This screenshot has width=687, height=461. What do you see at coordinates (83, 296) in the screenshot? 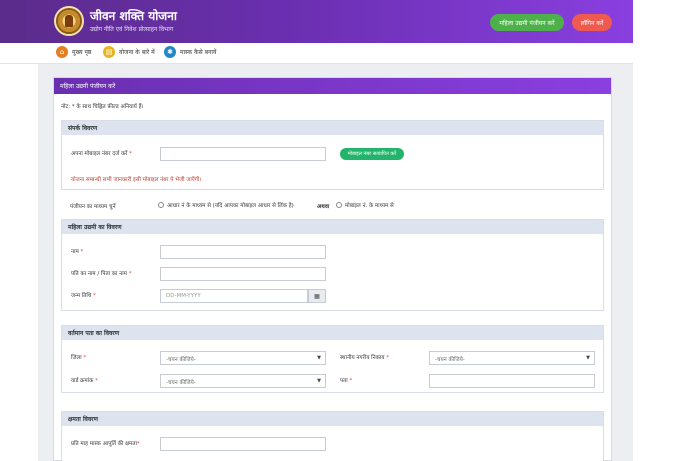
I see `dob-label: जन्म तिथि *` at bounding box center [83, 296].